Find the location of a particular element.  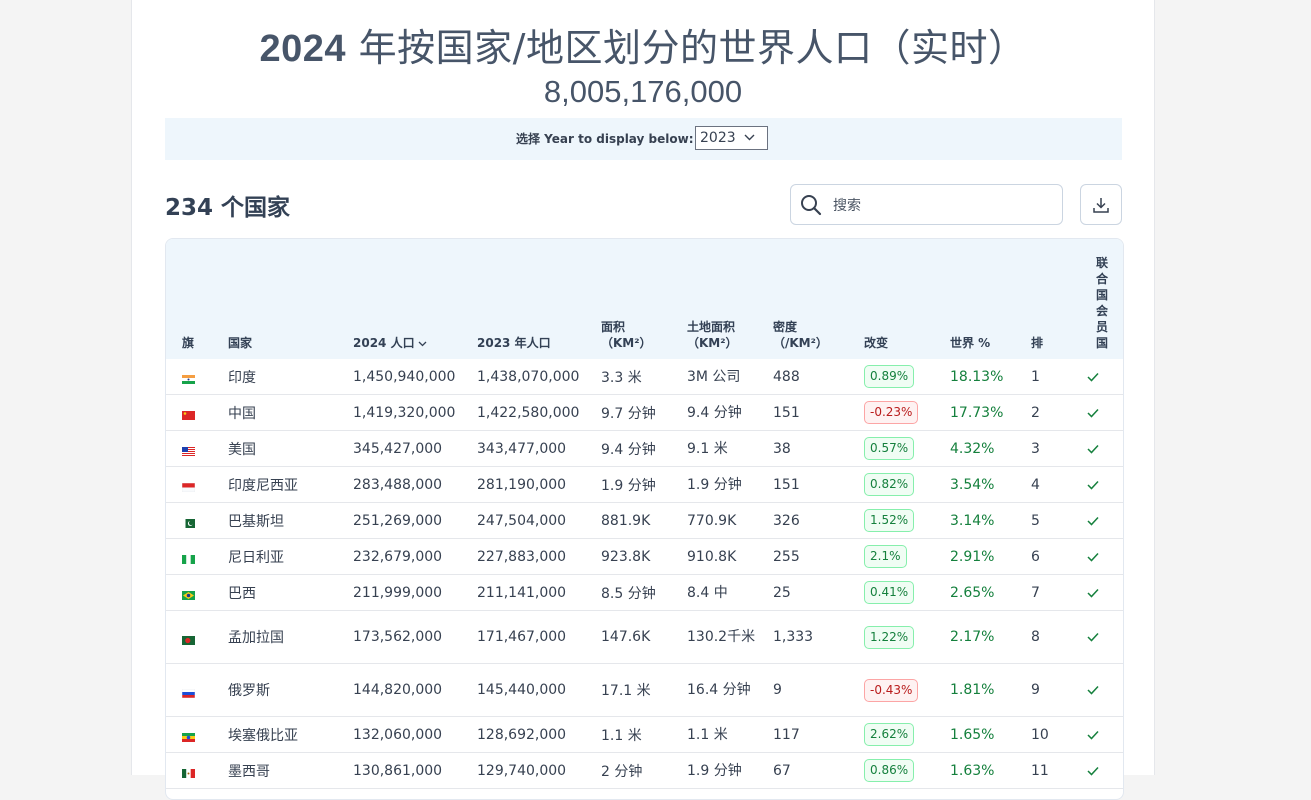

download-button is located at coordinates (1101, 204).